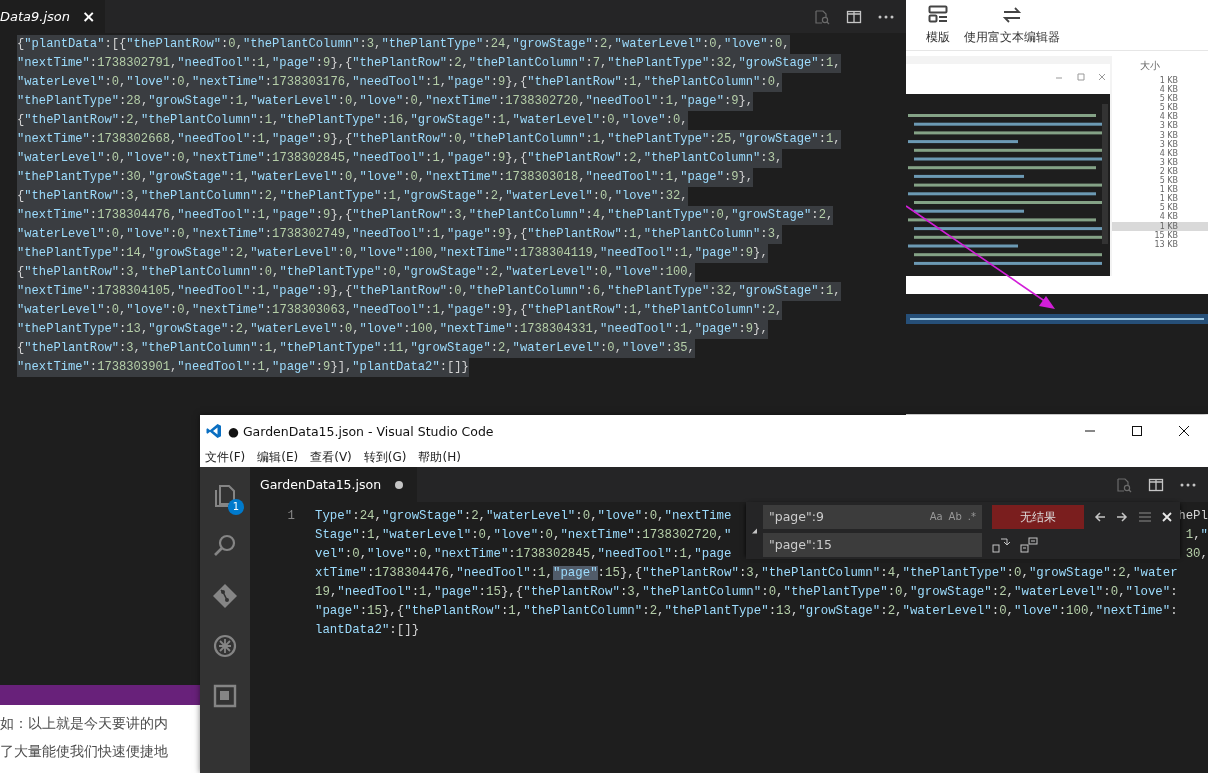 The height and width of the screenshot is (773, 1208). What do you see at coordinates (938, 14) in the screenshot?
I see `template-icon` at bounding box center [938, 14].